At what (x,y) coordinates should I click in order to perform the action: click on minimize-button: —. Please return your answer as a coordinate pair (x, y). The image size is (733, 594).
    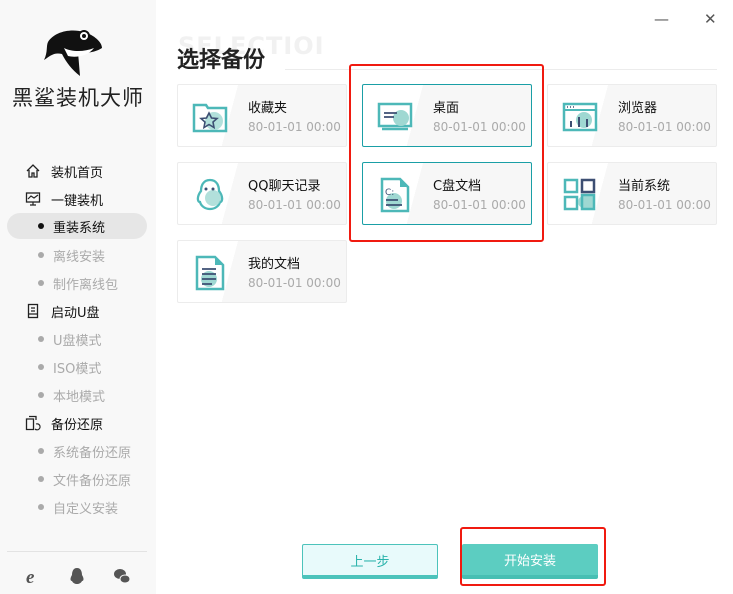
    Looking at the image, I should click on (661, 19).